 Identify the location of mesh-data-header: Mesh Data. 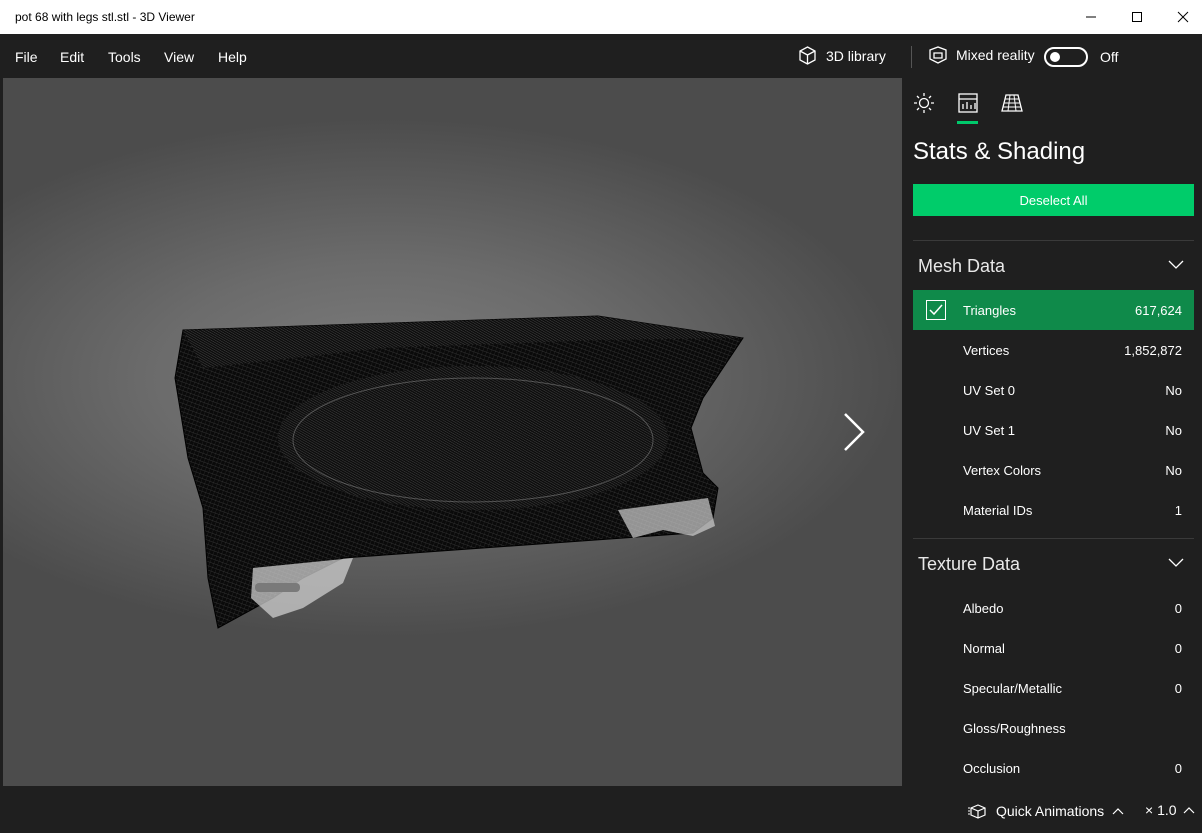
(1053, 264).